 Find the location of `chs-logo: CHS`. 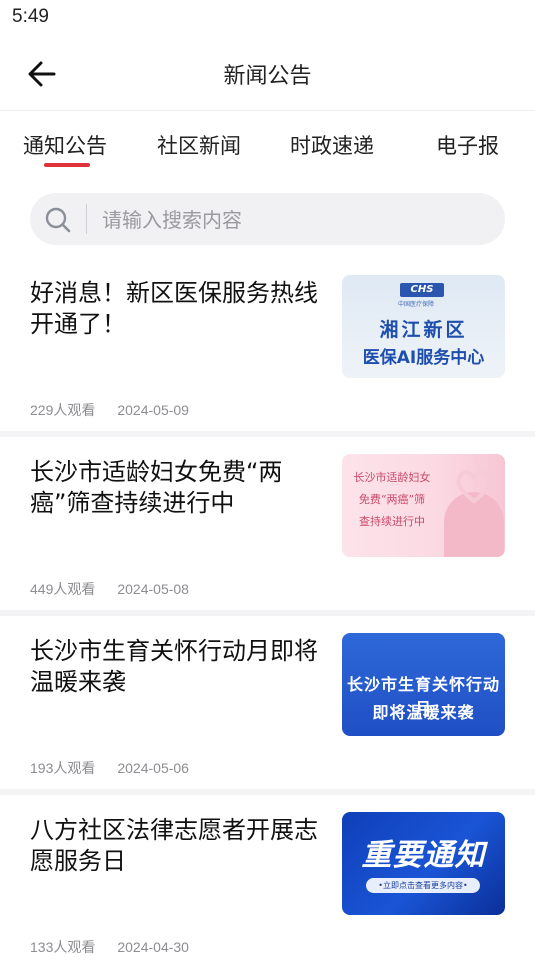

chs-logo: CHS is located at coordinates (422, 290).